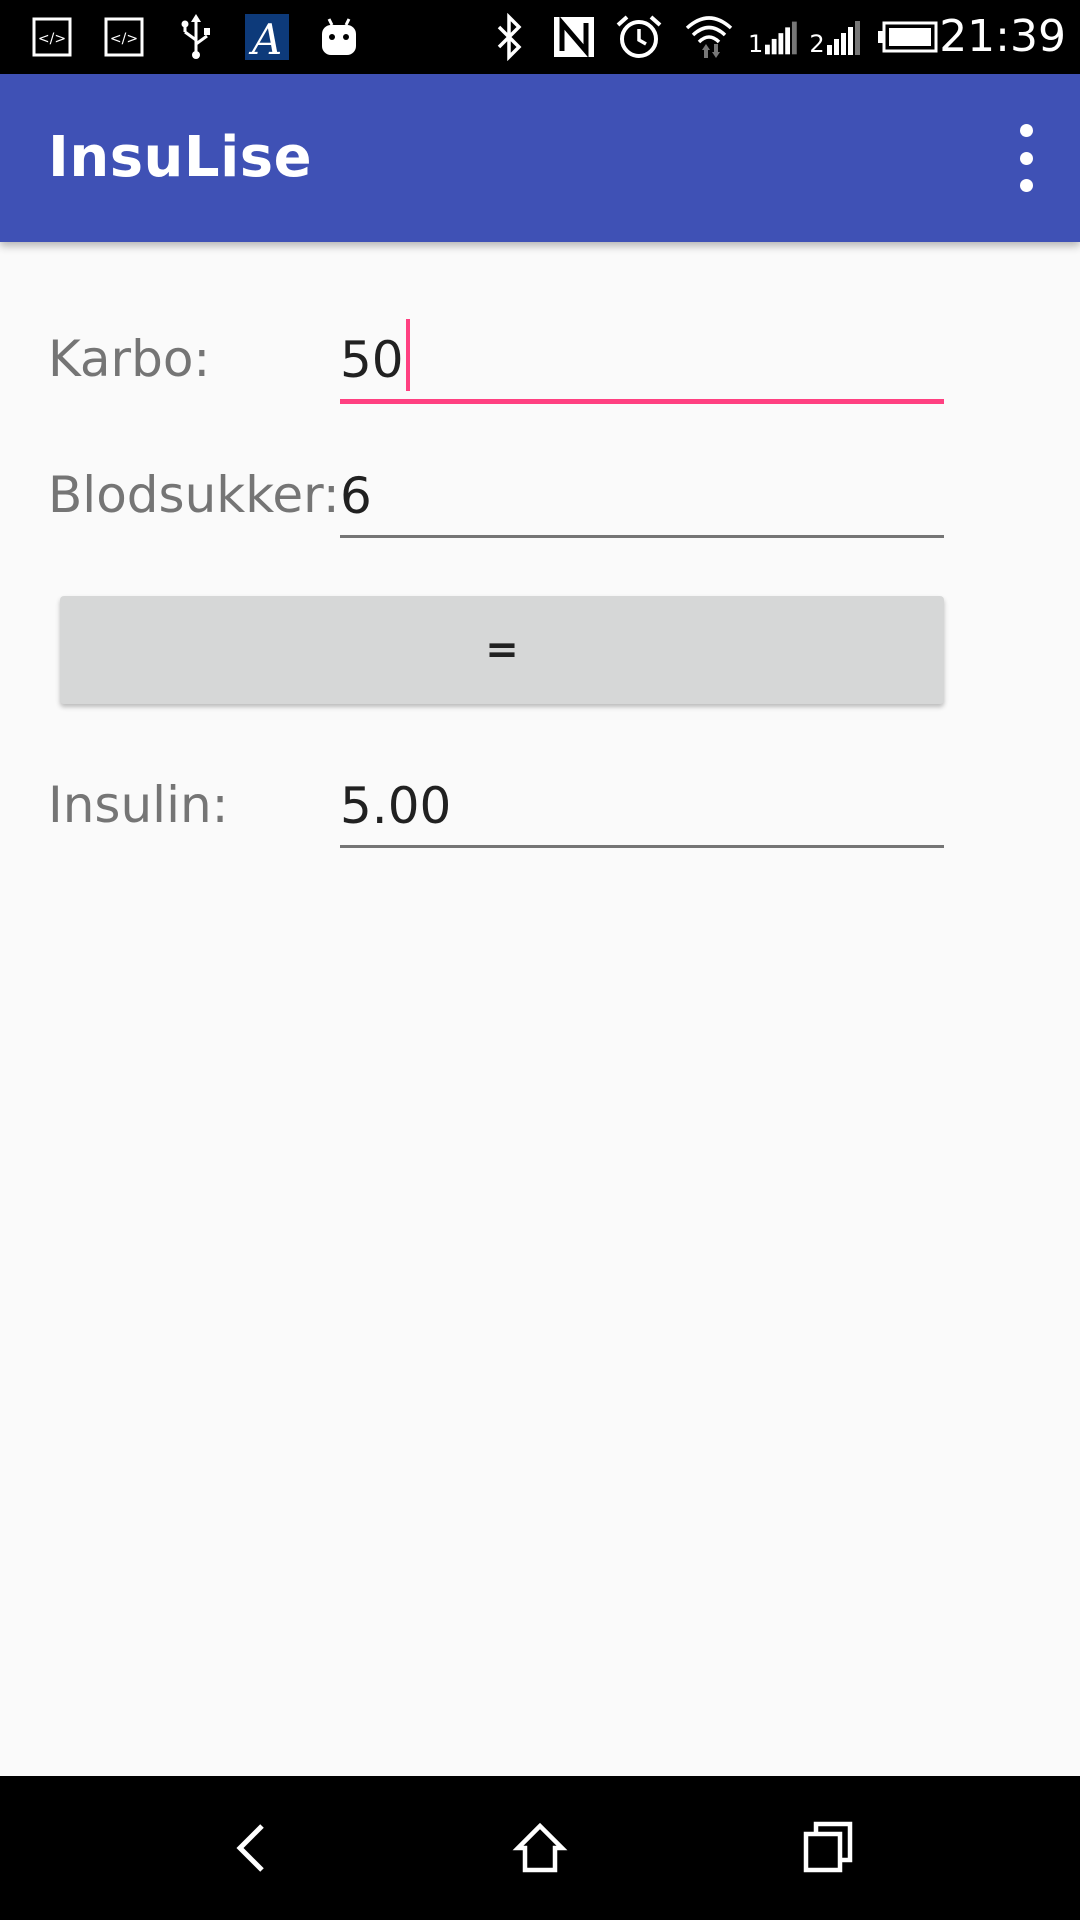 This screenshot has width=1080, height=1920. Describe the element at coordinates (642, 808) in the screenshot. I see `insulin-output: 5.00` at that location.